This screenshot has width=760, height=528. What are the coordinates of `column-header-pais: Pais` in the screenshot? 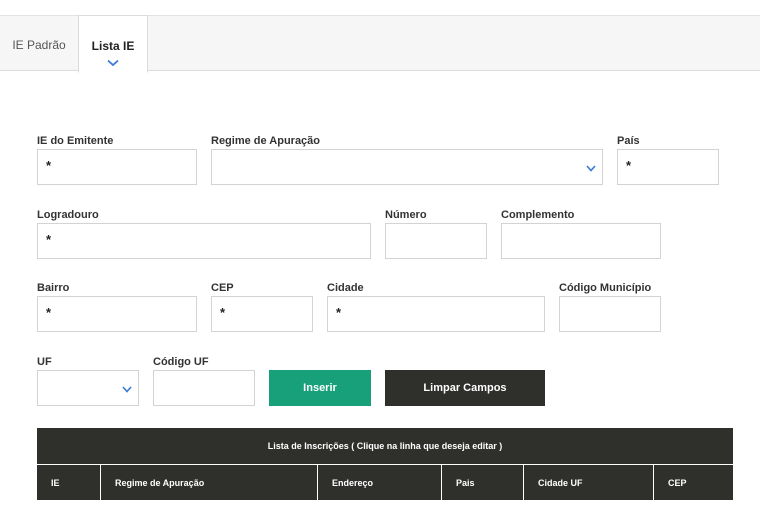 It's located at (483, 482).